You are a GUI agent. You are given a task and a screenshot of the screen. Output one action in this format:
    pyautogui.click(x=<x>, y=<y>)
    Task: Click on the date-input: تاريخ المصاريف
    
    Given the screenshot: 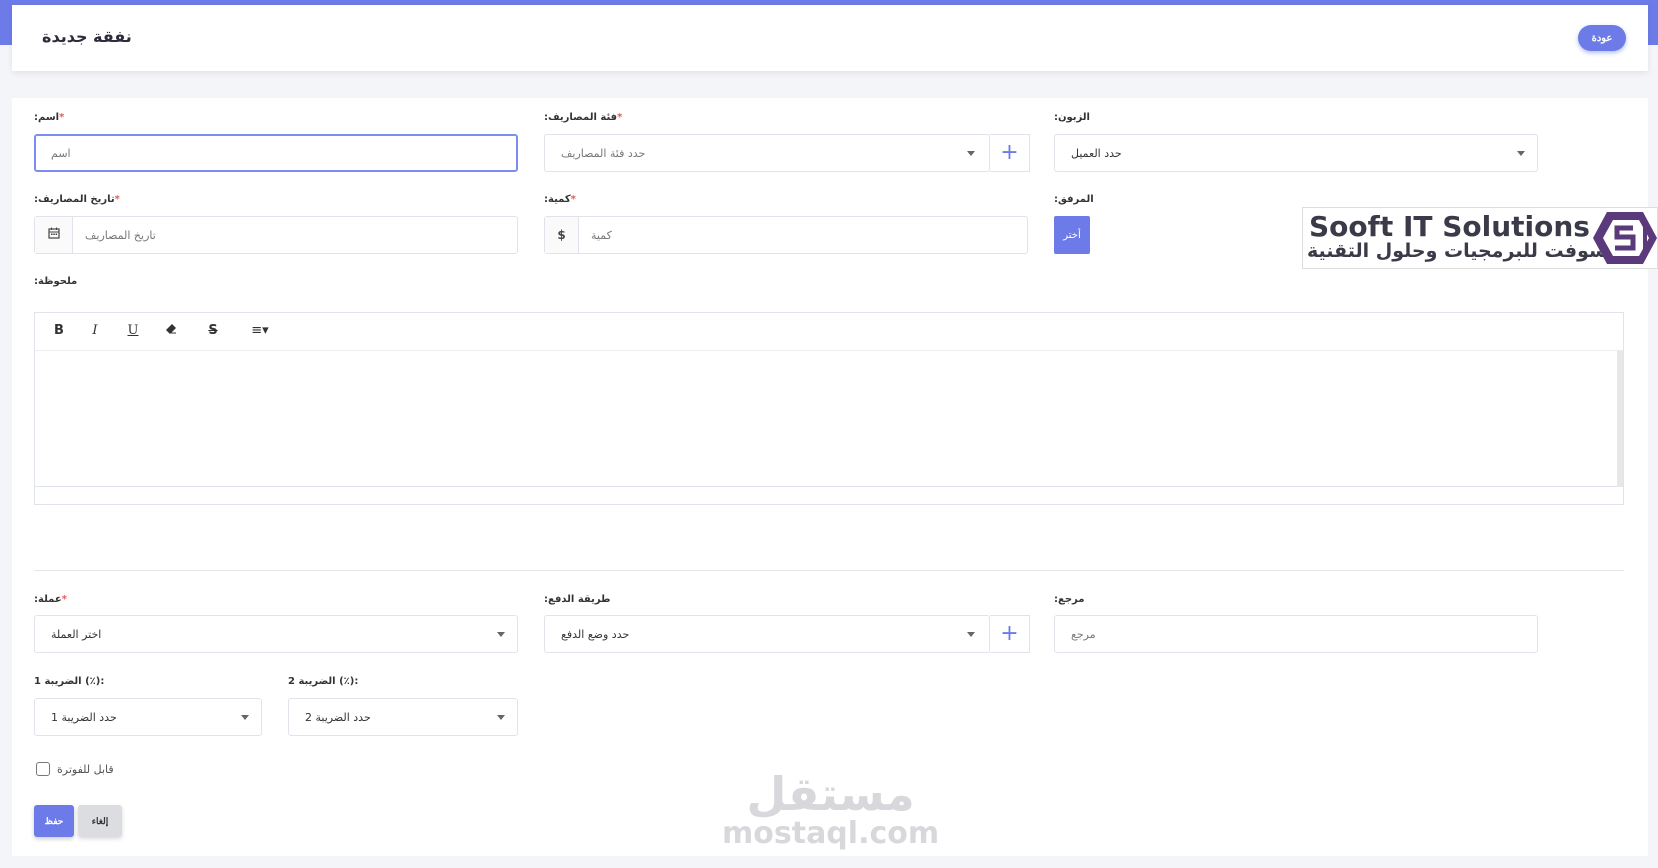 What is the action you would take?
    pyautogui.click(x=276, y=235)
    